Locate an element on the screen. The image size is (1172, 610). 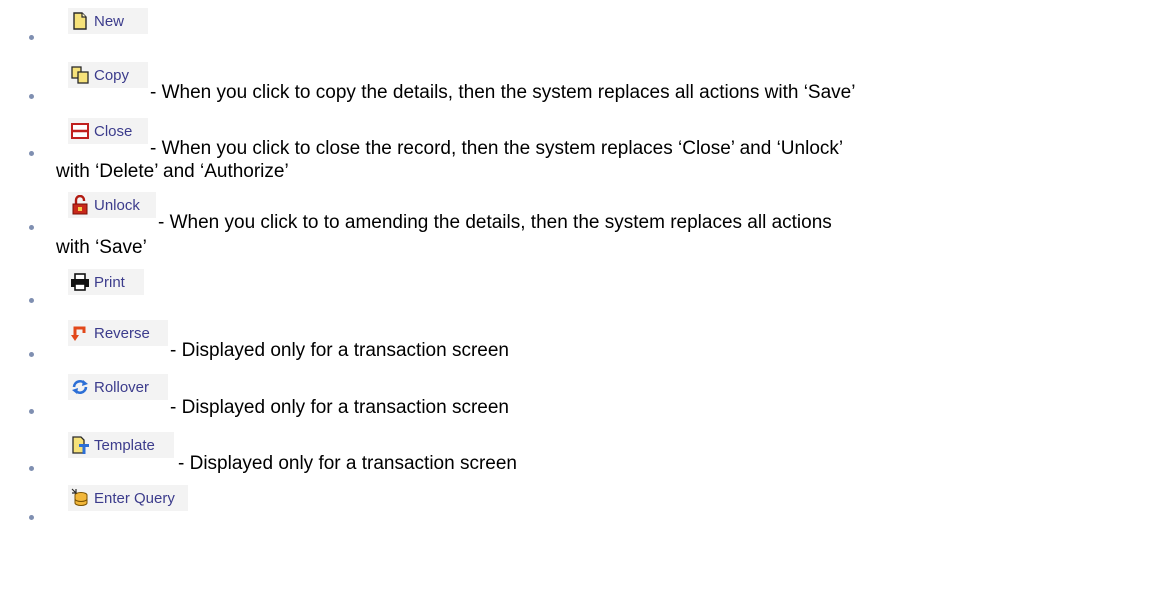
enter-query-label: Enter Query is located at coordinates (134, 498).